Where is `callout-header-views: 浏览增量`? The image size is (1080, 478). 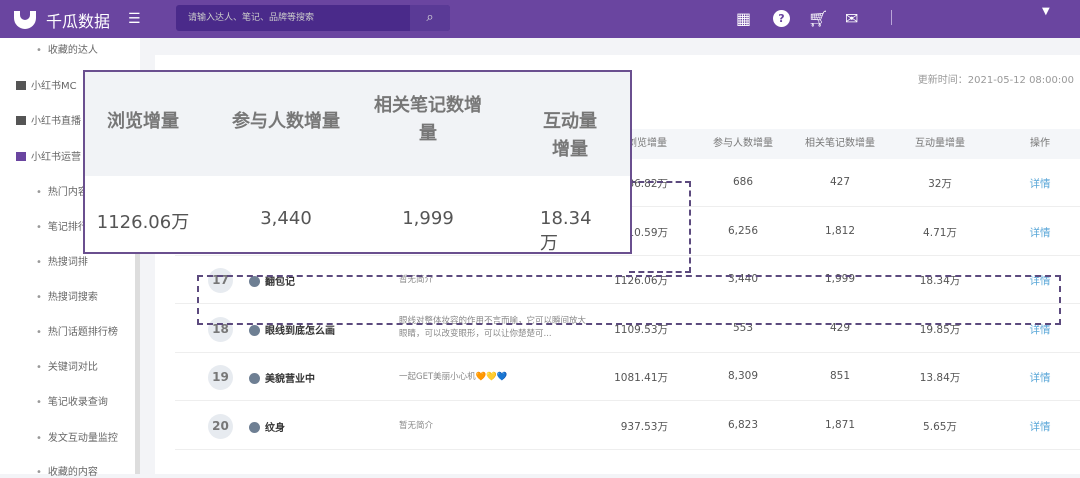 callout-header-views: 浏览增量 is located at coordinates (143, 121).